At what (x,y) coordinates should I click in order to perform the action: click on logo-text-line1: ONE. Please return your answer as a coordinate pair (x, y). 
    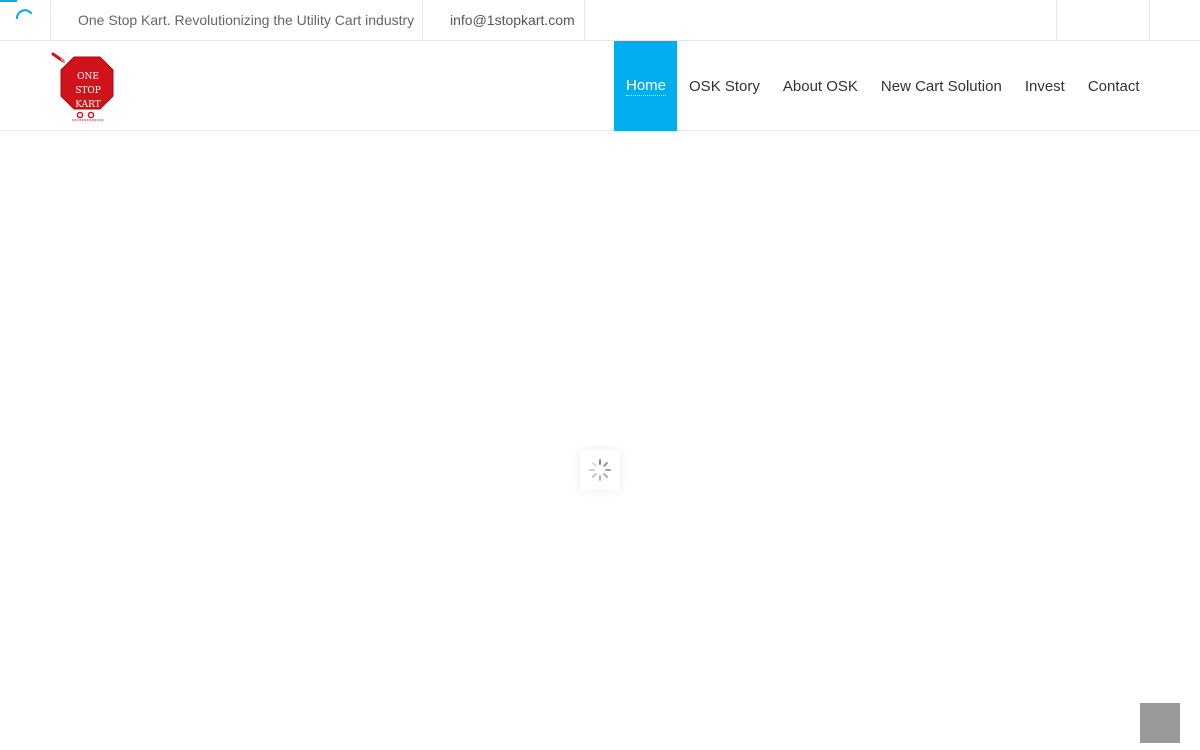
    Looking at the image, I should click on (88, 77).